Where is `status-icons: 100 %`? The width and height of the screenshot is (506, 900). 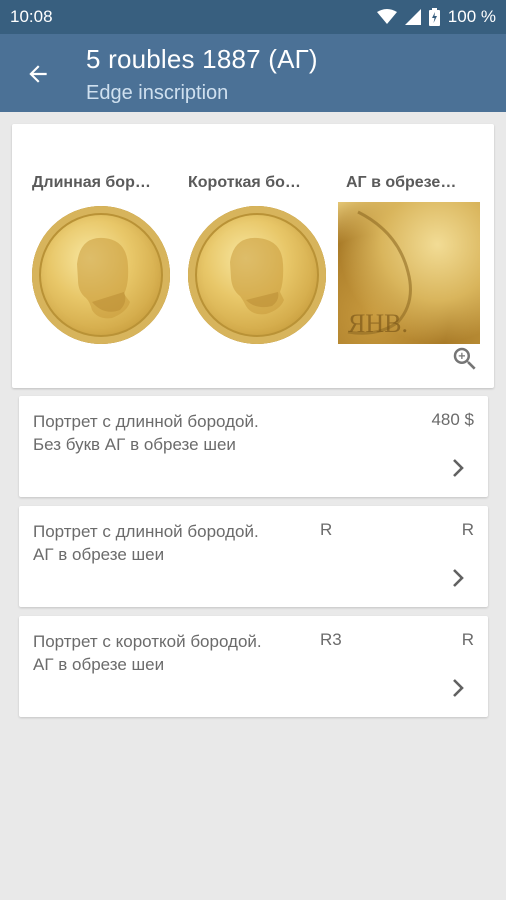 status-icons: 100 % is located at coordinates (436, 17).